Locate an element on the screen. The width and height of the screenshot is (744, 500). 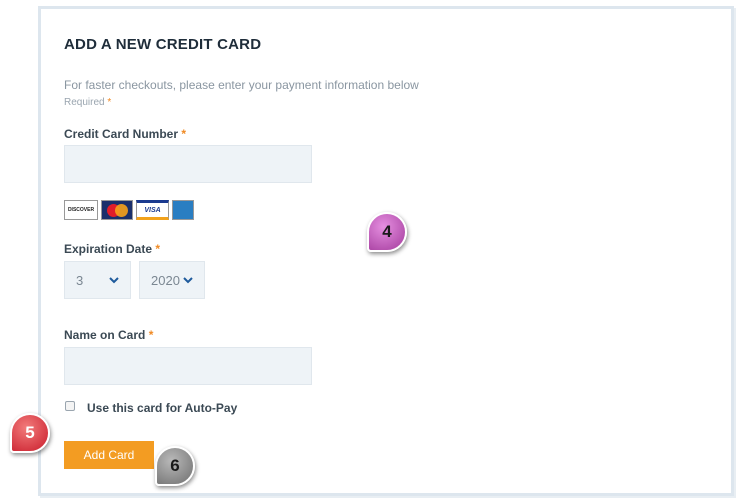
card-number-input is located at coordinates (188, 164).